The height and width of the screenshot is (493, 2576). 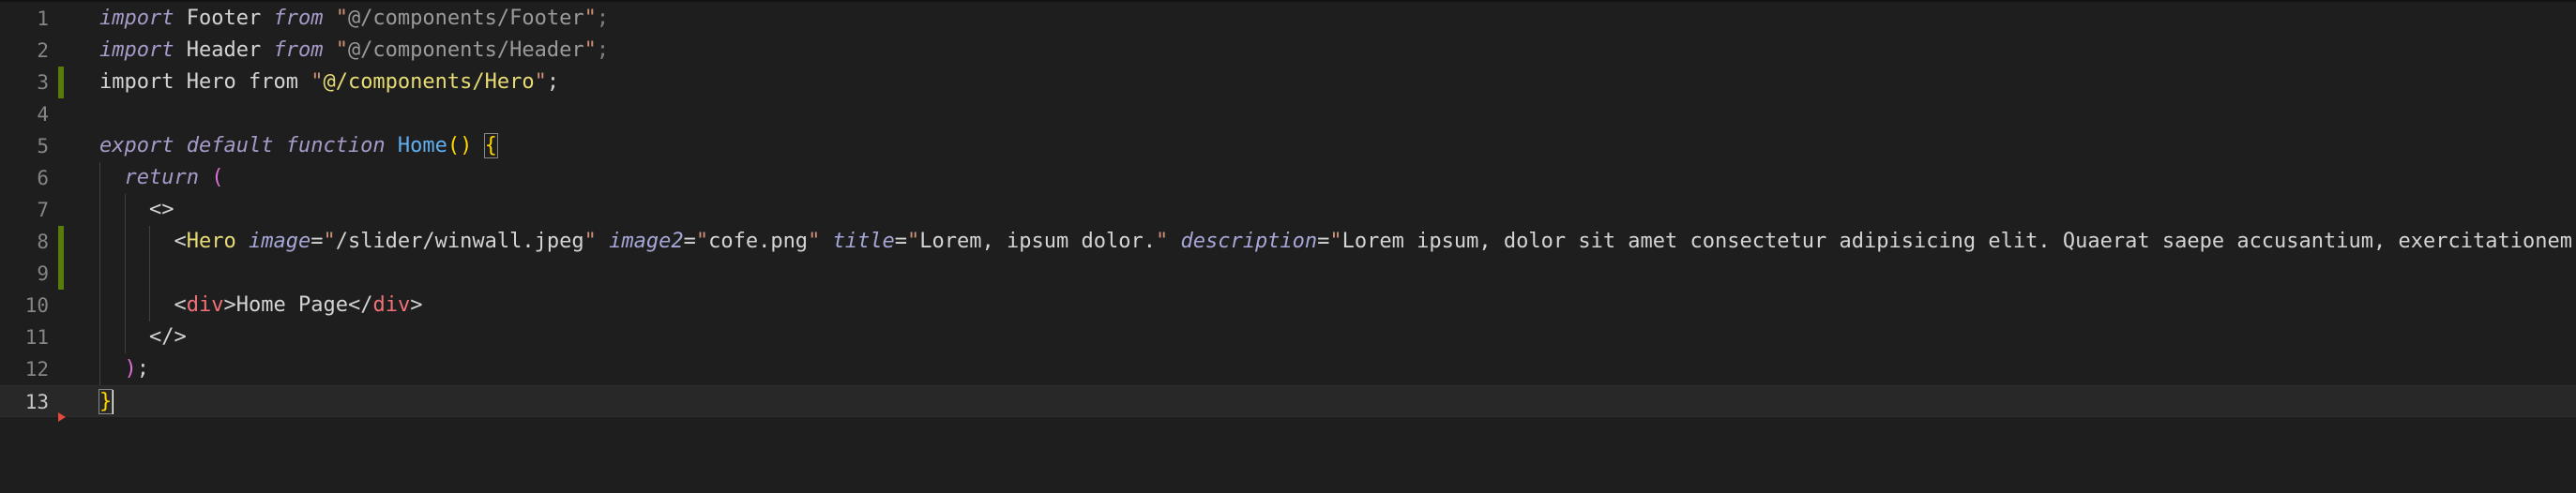 What do you see at coordinates (224, 18) in the screenshot?
I see `code-token: Footer` at bounding box center [224, 18].